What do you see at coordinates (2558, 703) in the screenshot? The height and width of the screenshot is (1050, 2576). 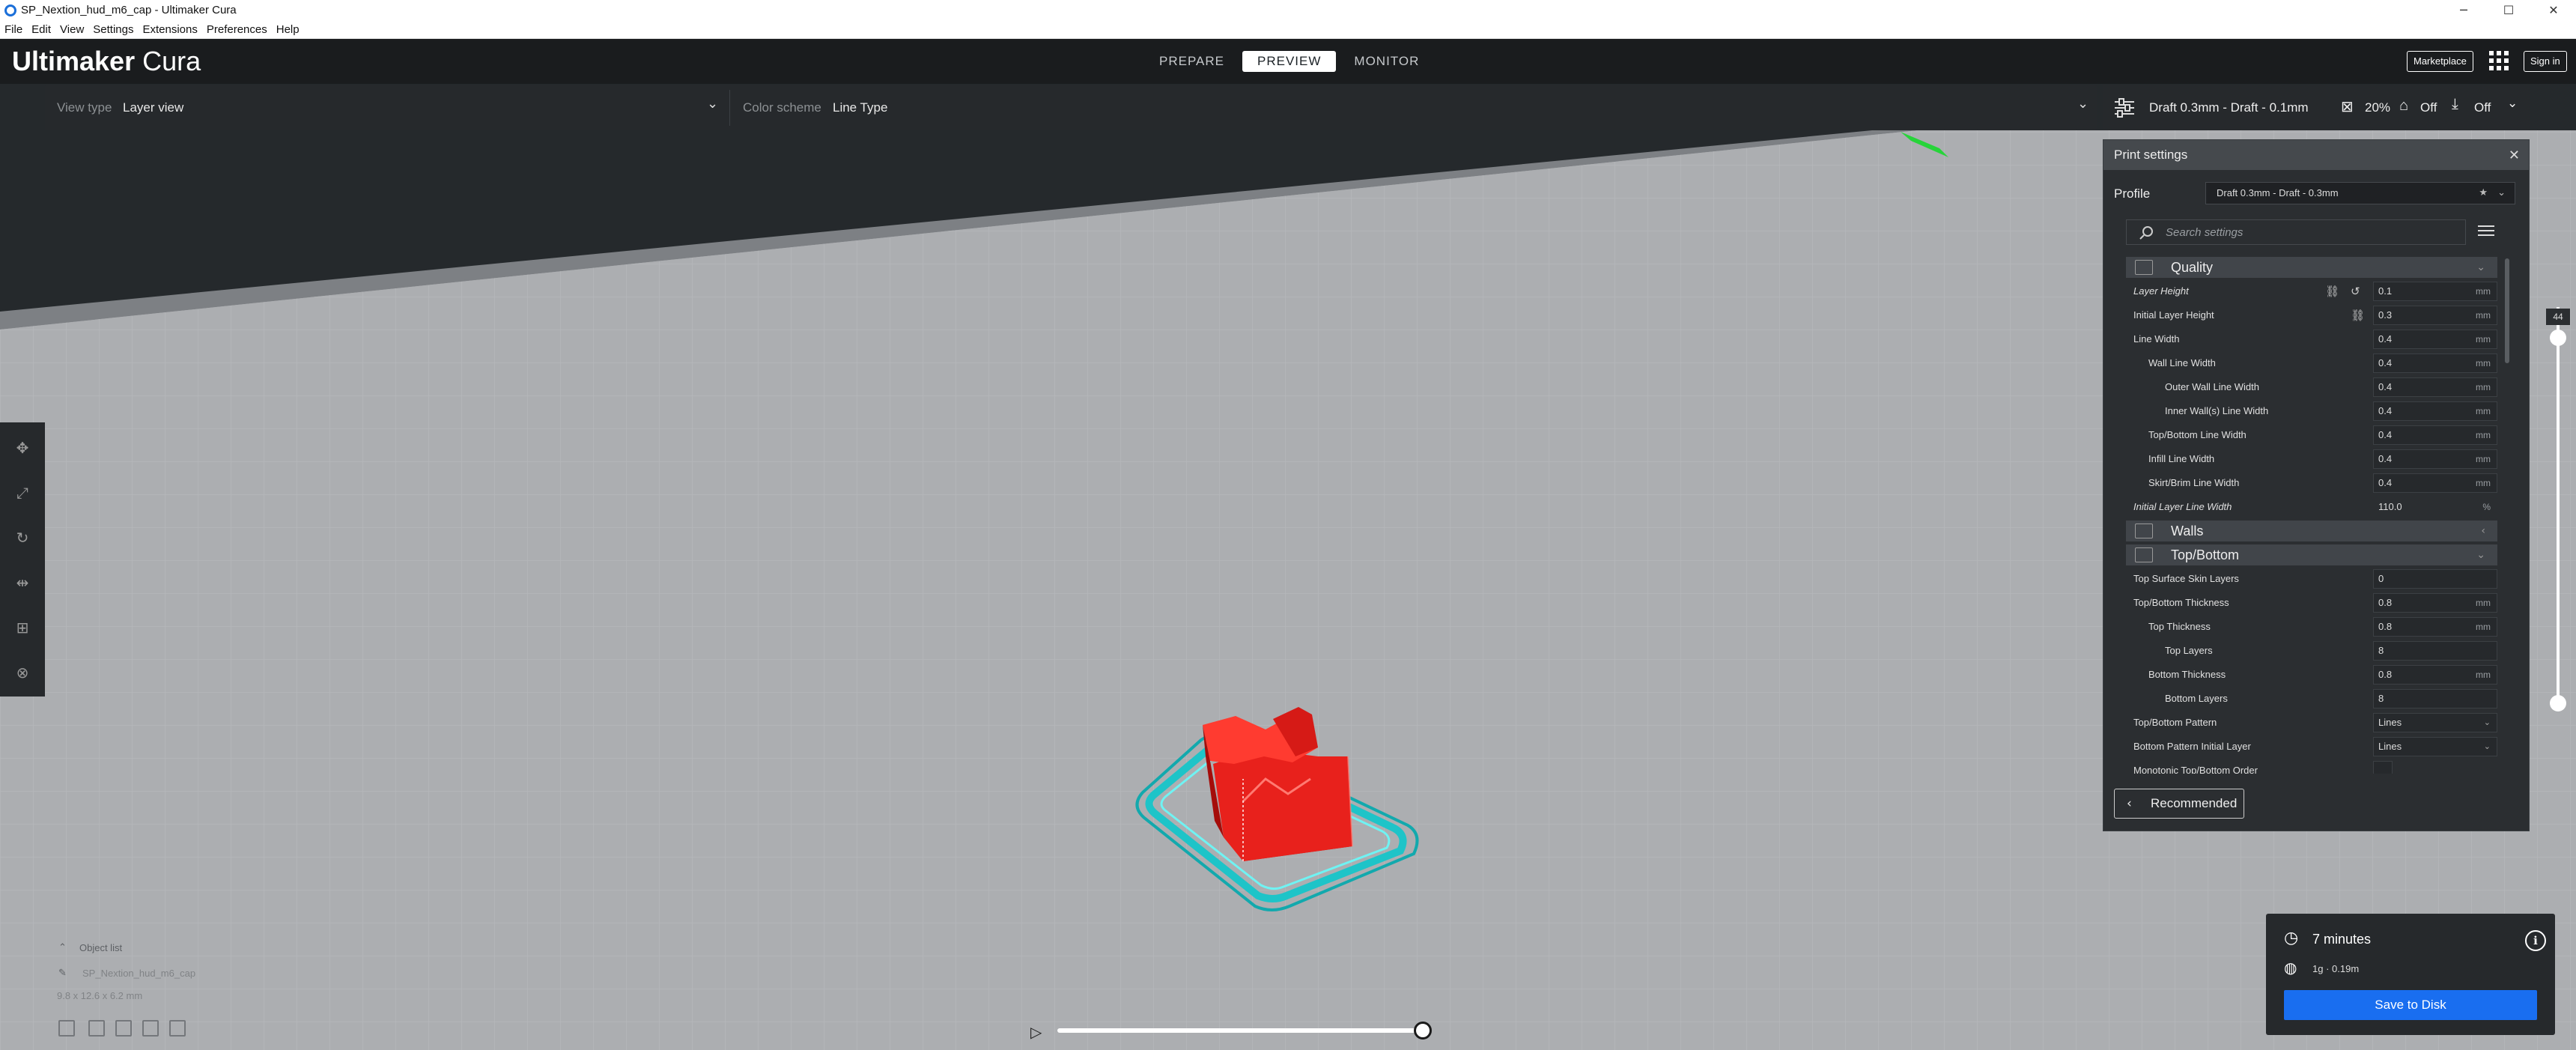 I see `layer-slider-lower-handle` at bounding box center [2558, 703].